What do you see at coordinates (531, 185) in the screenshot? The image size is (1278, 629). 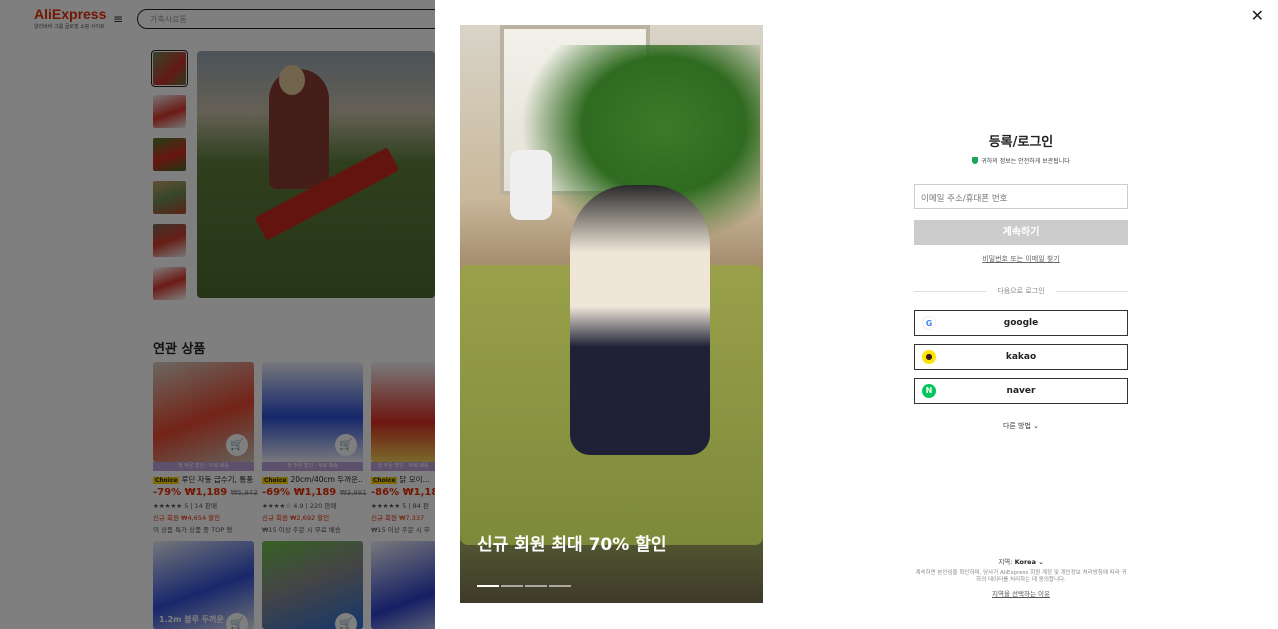 I see `photo-humidifier` at bounding box center [531, 185].